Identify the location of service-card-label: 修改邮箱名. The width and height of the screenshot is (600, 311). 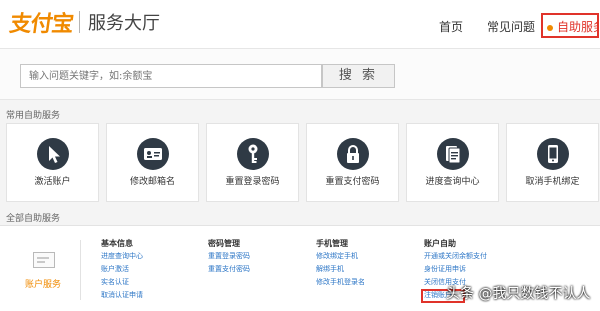
(152, 182).